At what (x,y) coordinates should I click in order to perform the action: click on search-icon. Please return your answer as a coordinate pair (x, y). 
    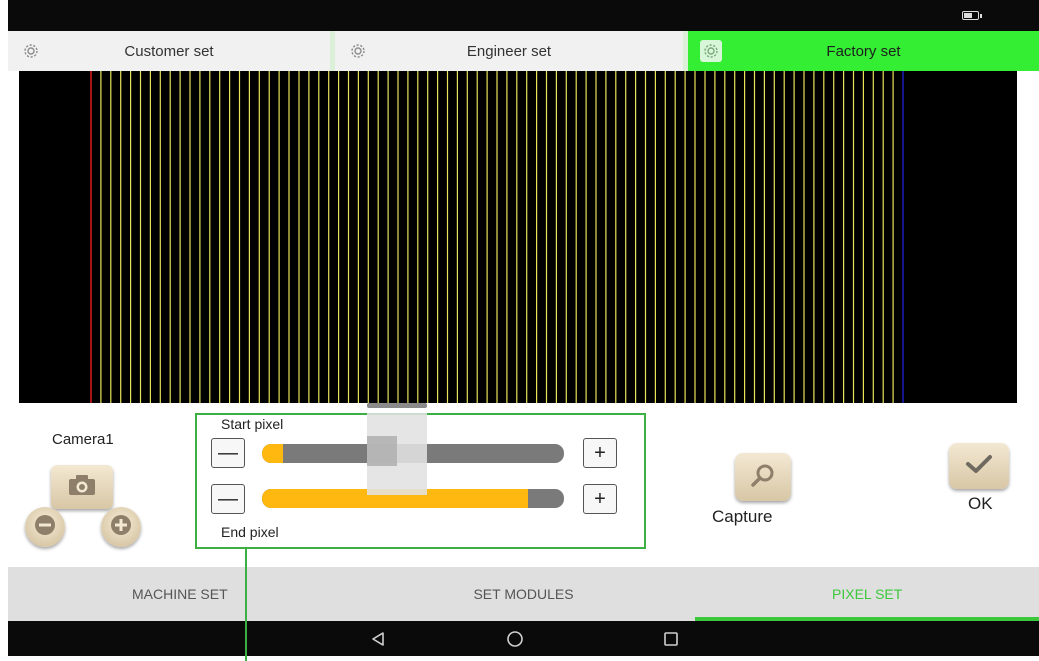
    Looking at the image, I should click on (763, 477).